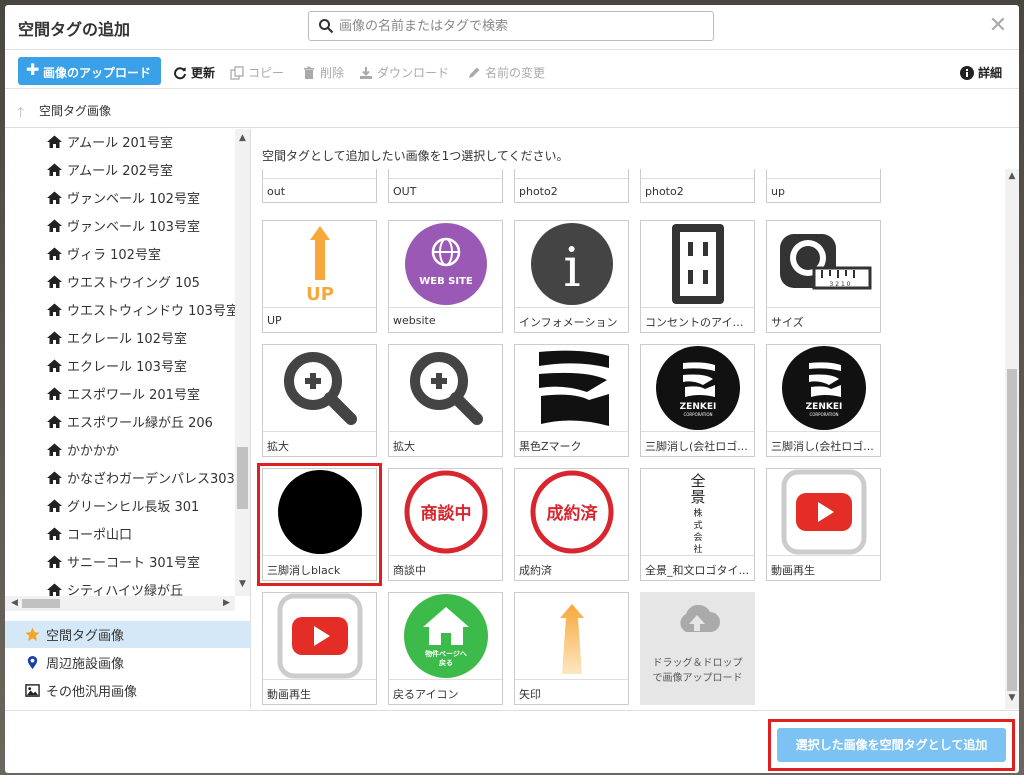  I want to click on drop-zone-line: ドラッグ＆ドロップ, so click(697, 663).